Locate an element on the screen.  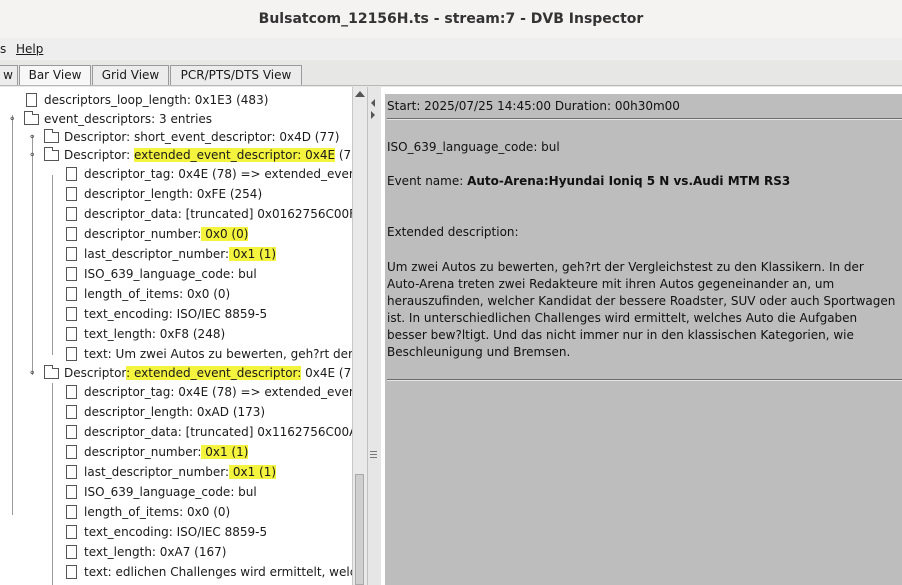
menu-item-partial: s is located at coordinates (3, 49).